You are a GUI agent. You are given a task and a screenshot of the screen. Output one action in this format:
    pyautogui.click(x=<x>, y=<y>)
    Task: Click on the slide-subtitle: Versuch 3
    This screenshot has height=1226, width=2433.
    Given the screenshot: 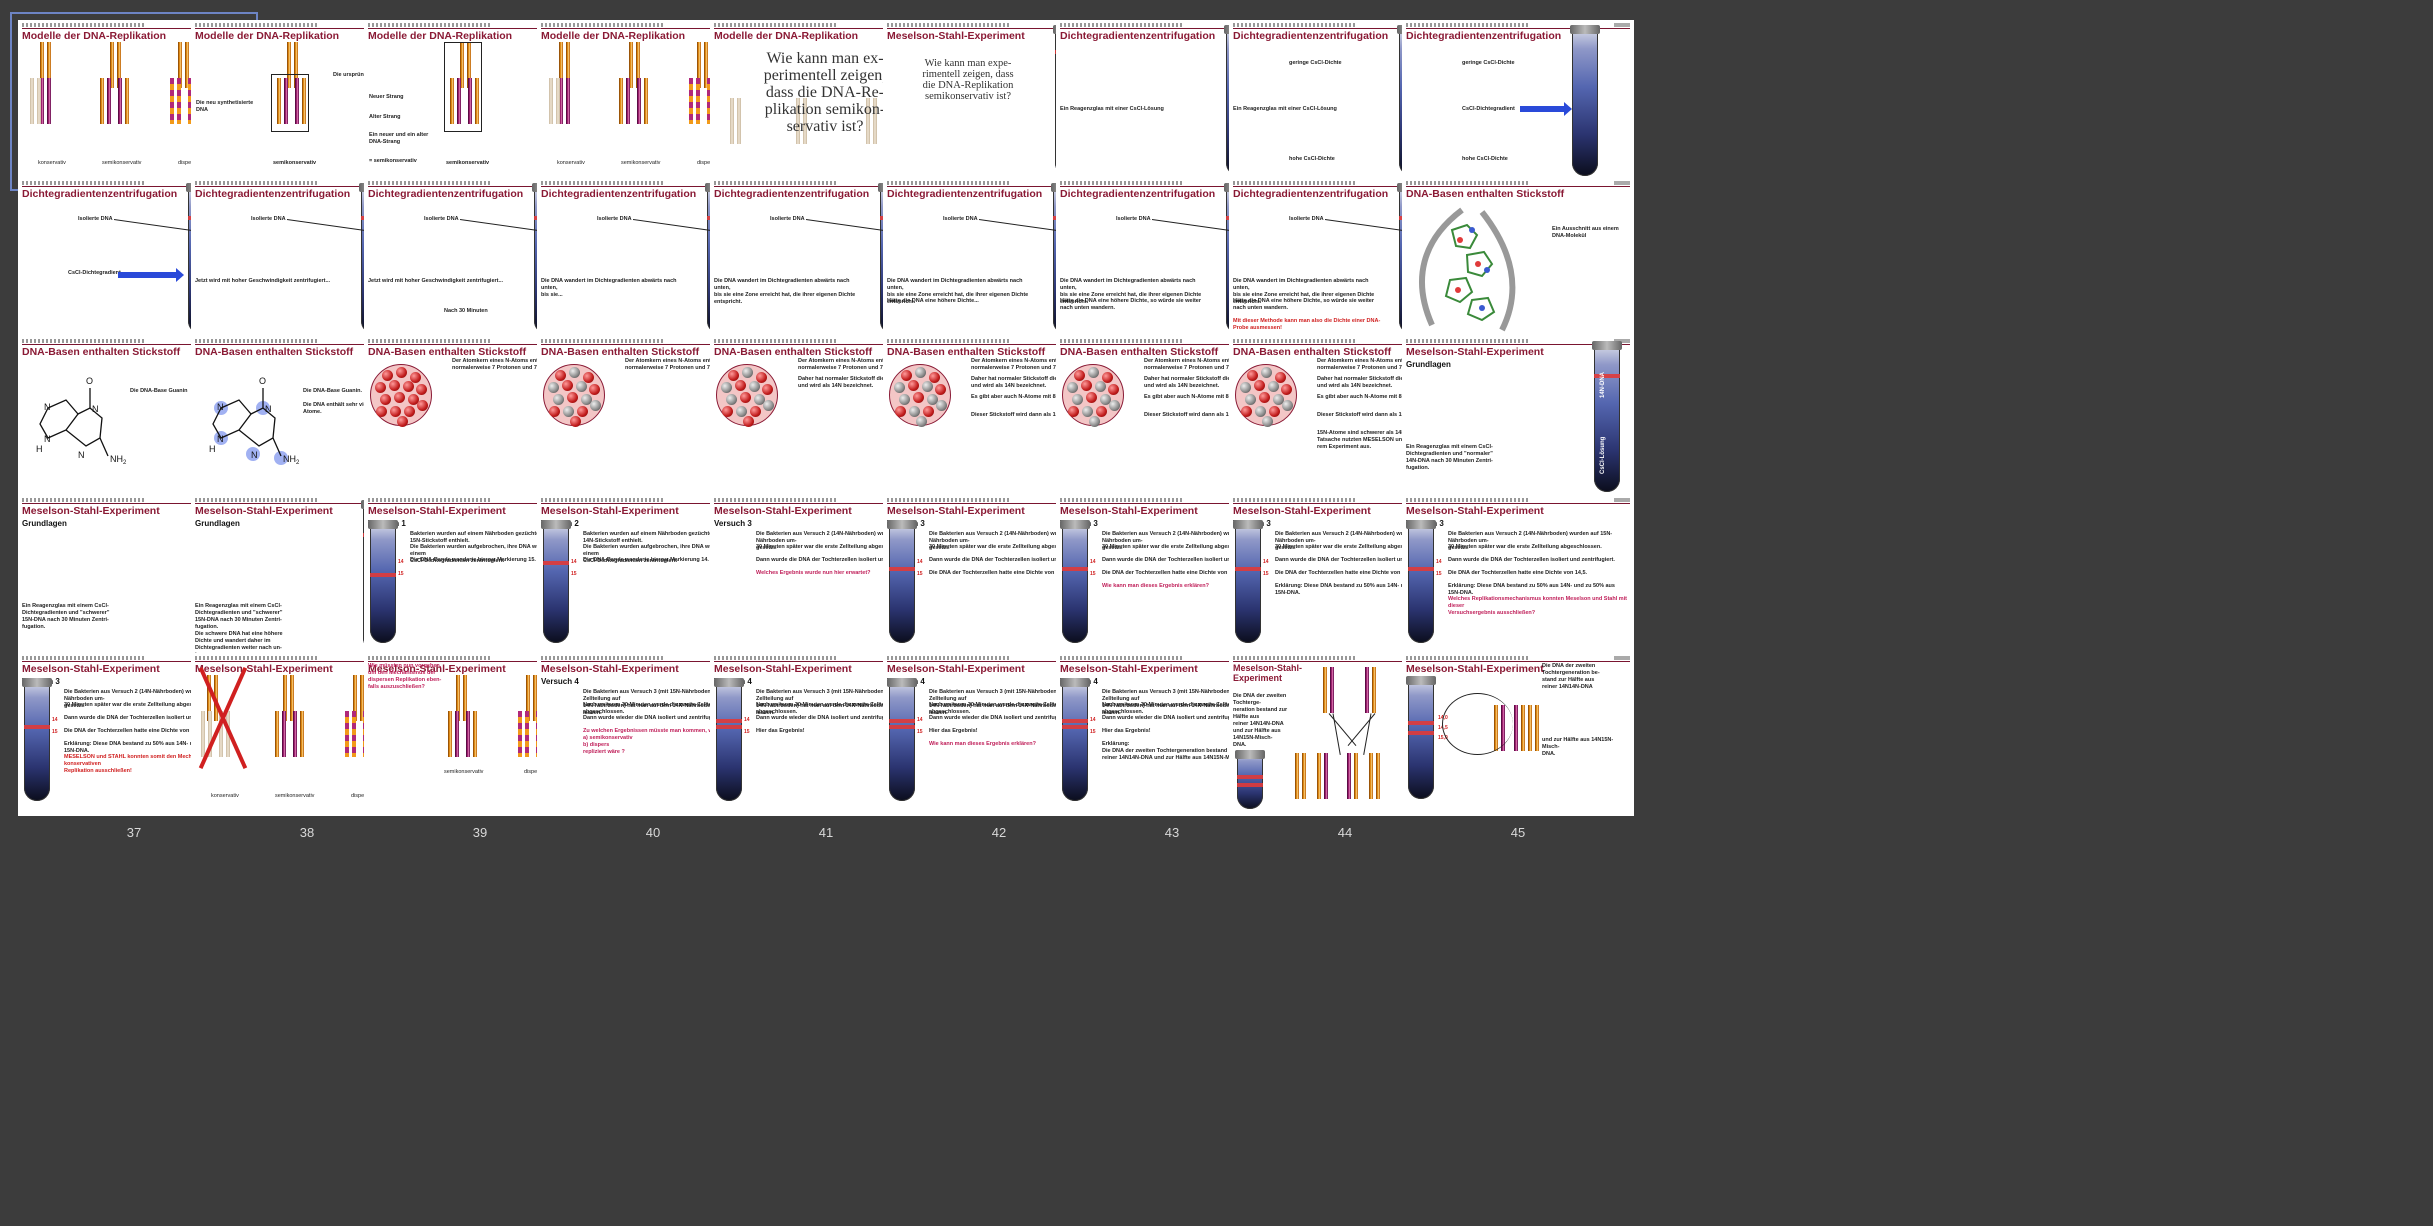 What is the action you would take?
    pyautogui.click(x=733, y=523)
    